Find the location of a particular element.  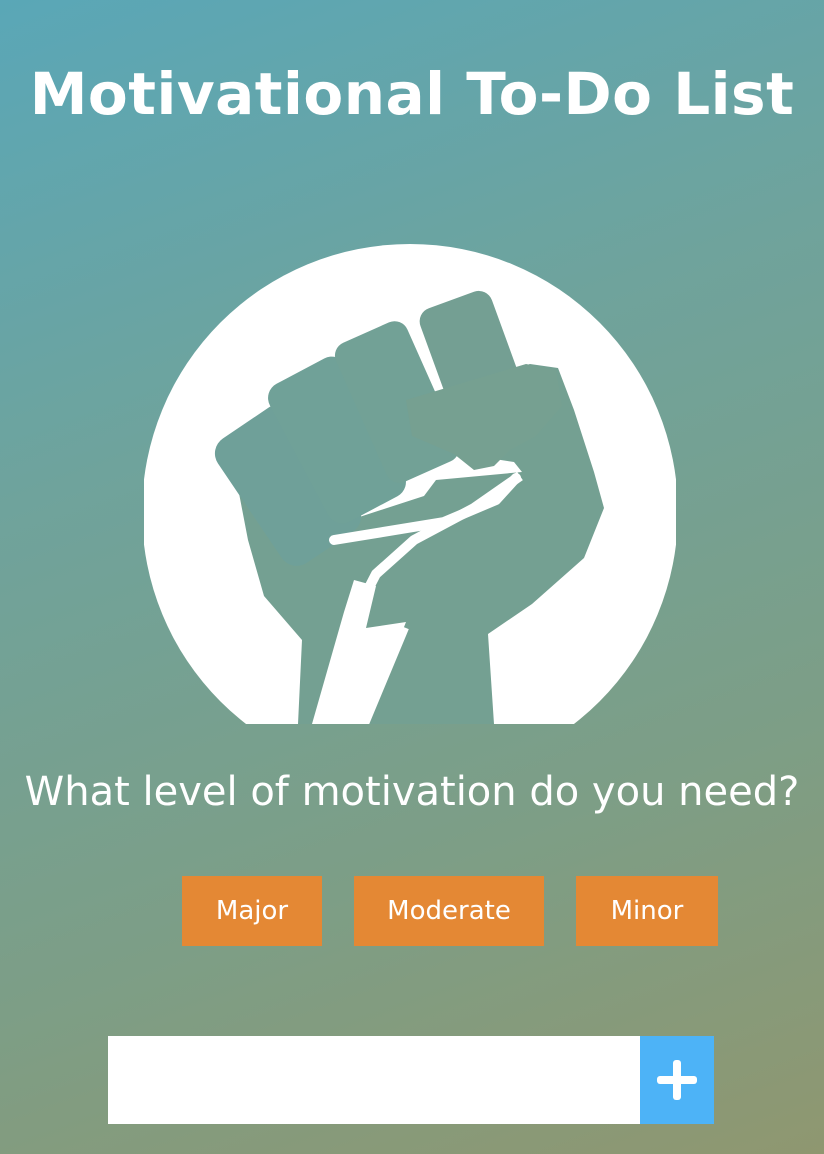

plus-icon is located at coordinates (677, 1080).